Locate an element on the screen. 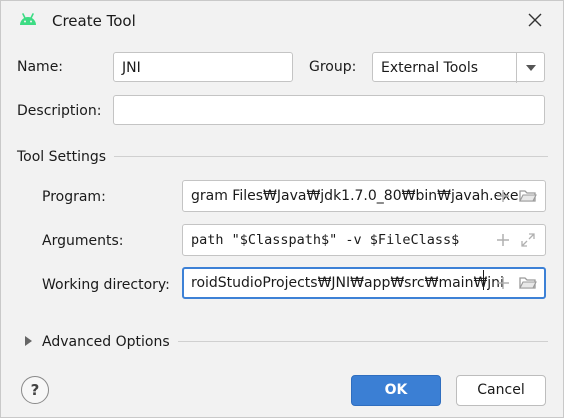 Image resolution: width=564 pixels, height=418 pixels. arguments-label: Arguments: is located at coordinates (83, 241).